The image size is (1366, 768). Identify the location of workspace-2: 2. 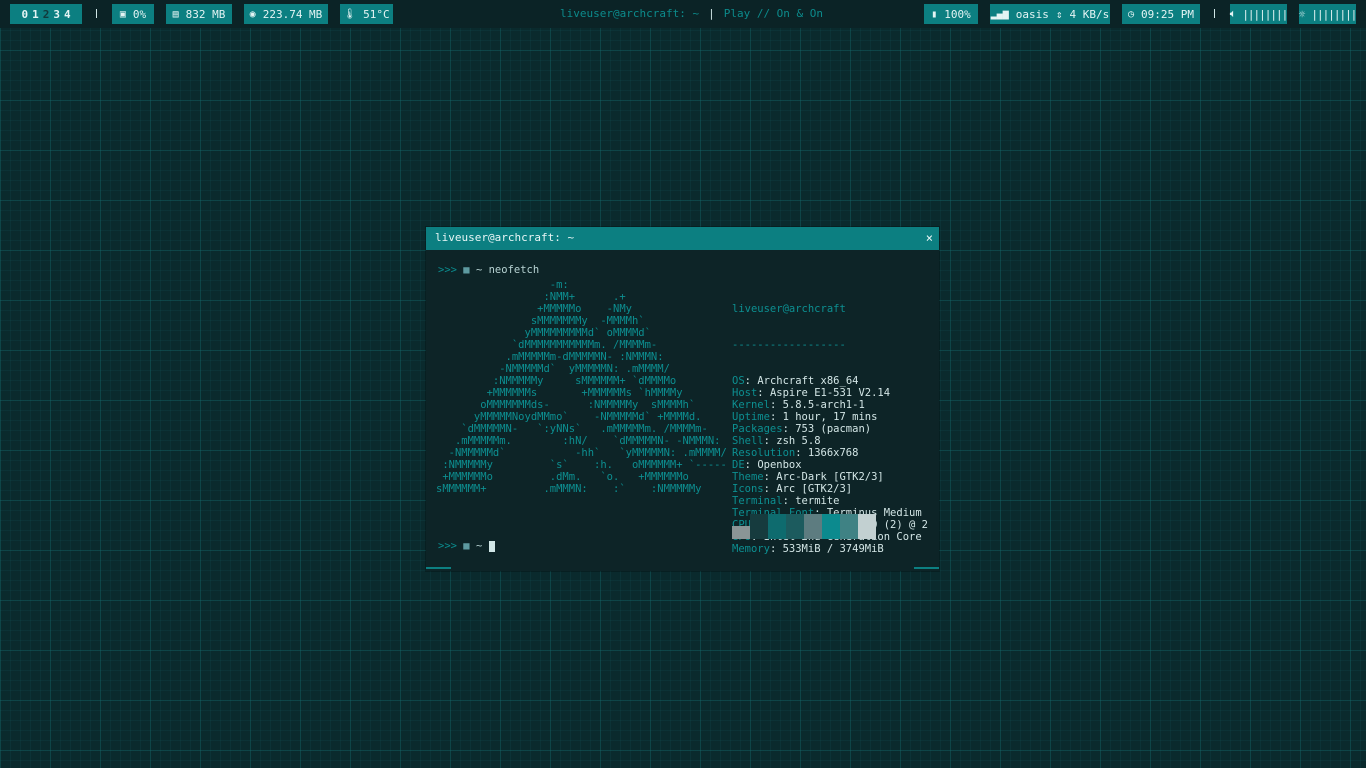
(46, 14).